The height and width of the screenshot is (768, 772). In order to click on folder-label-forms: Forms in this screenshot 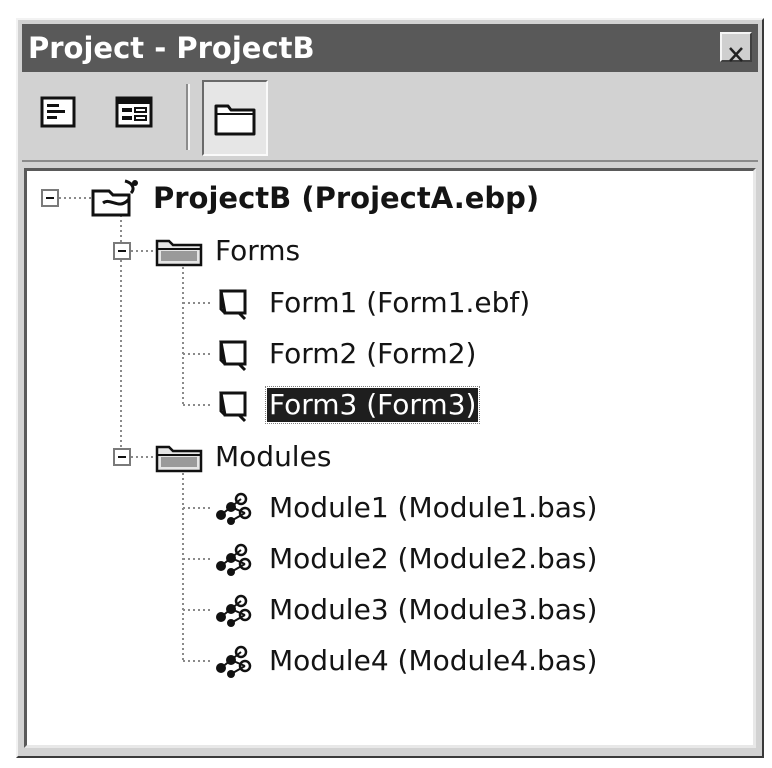, I will do `click(257, 251)`.